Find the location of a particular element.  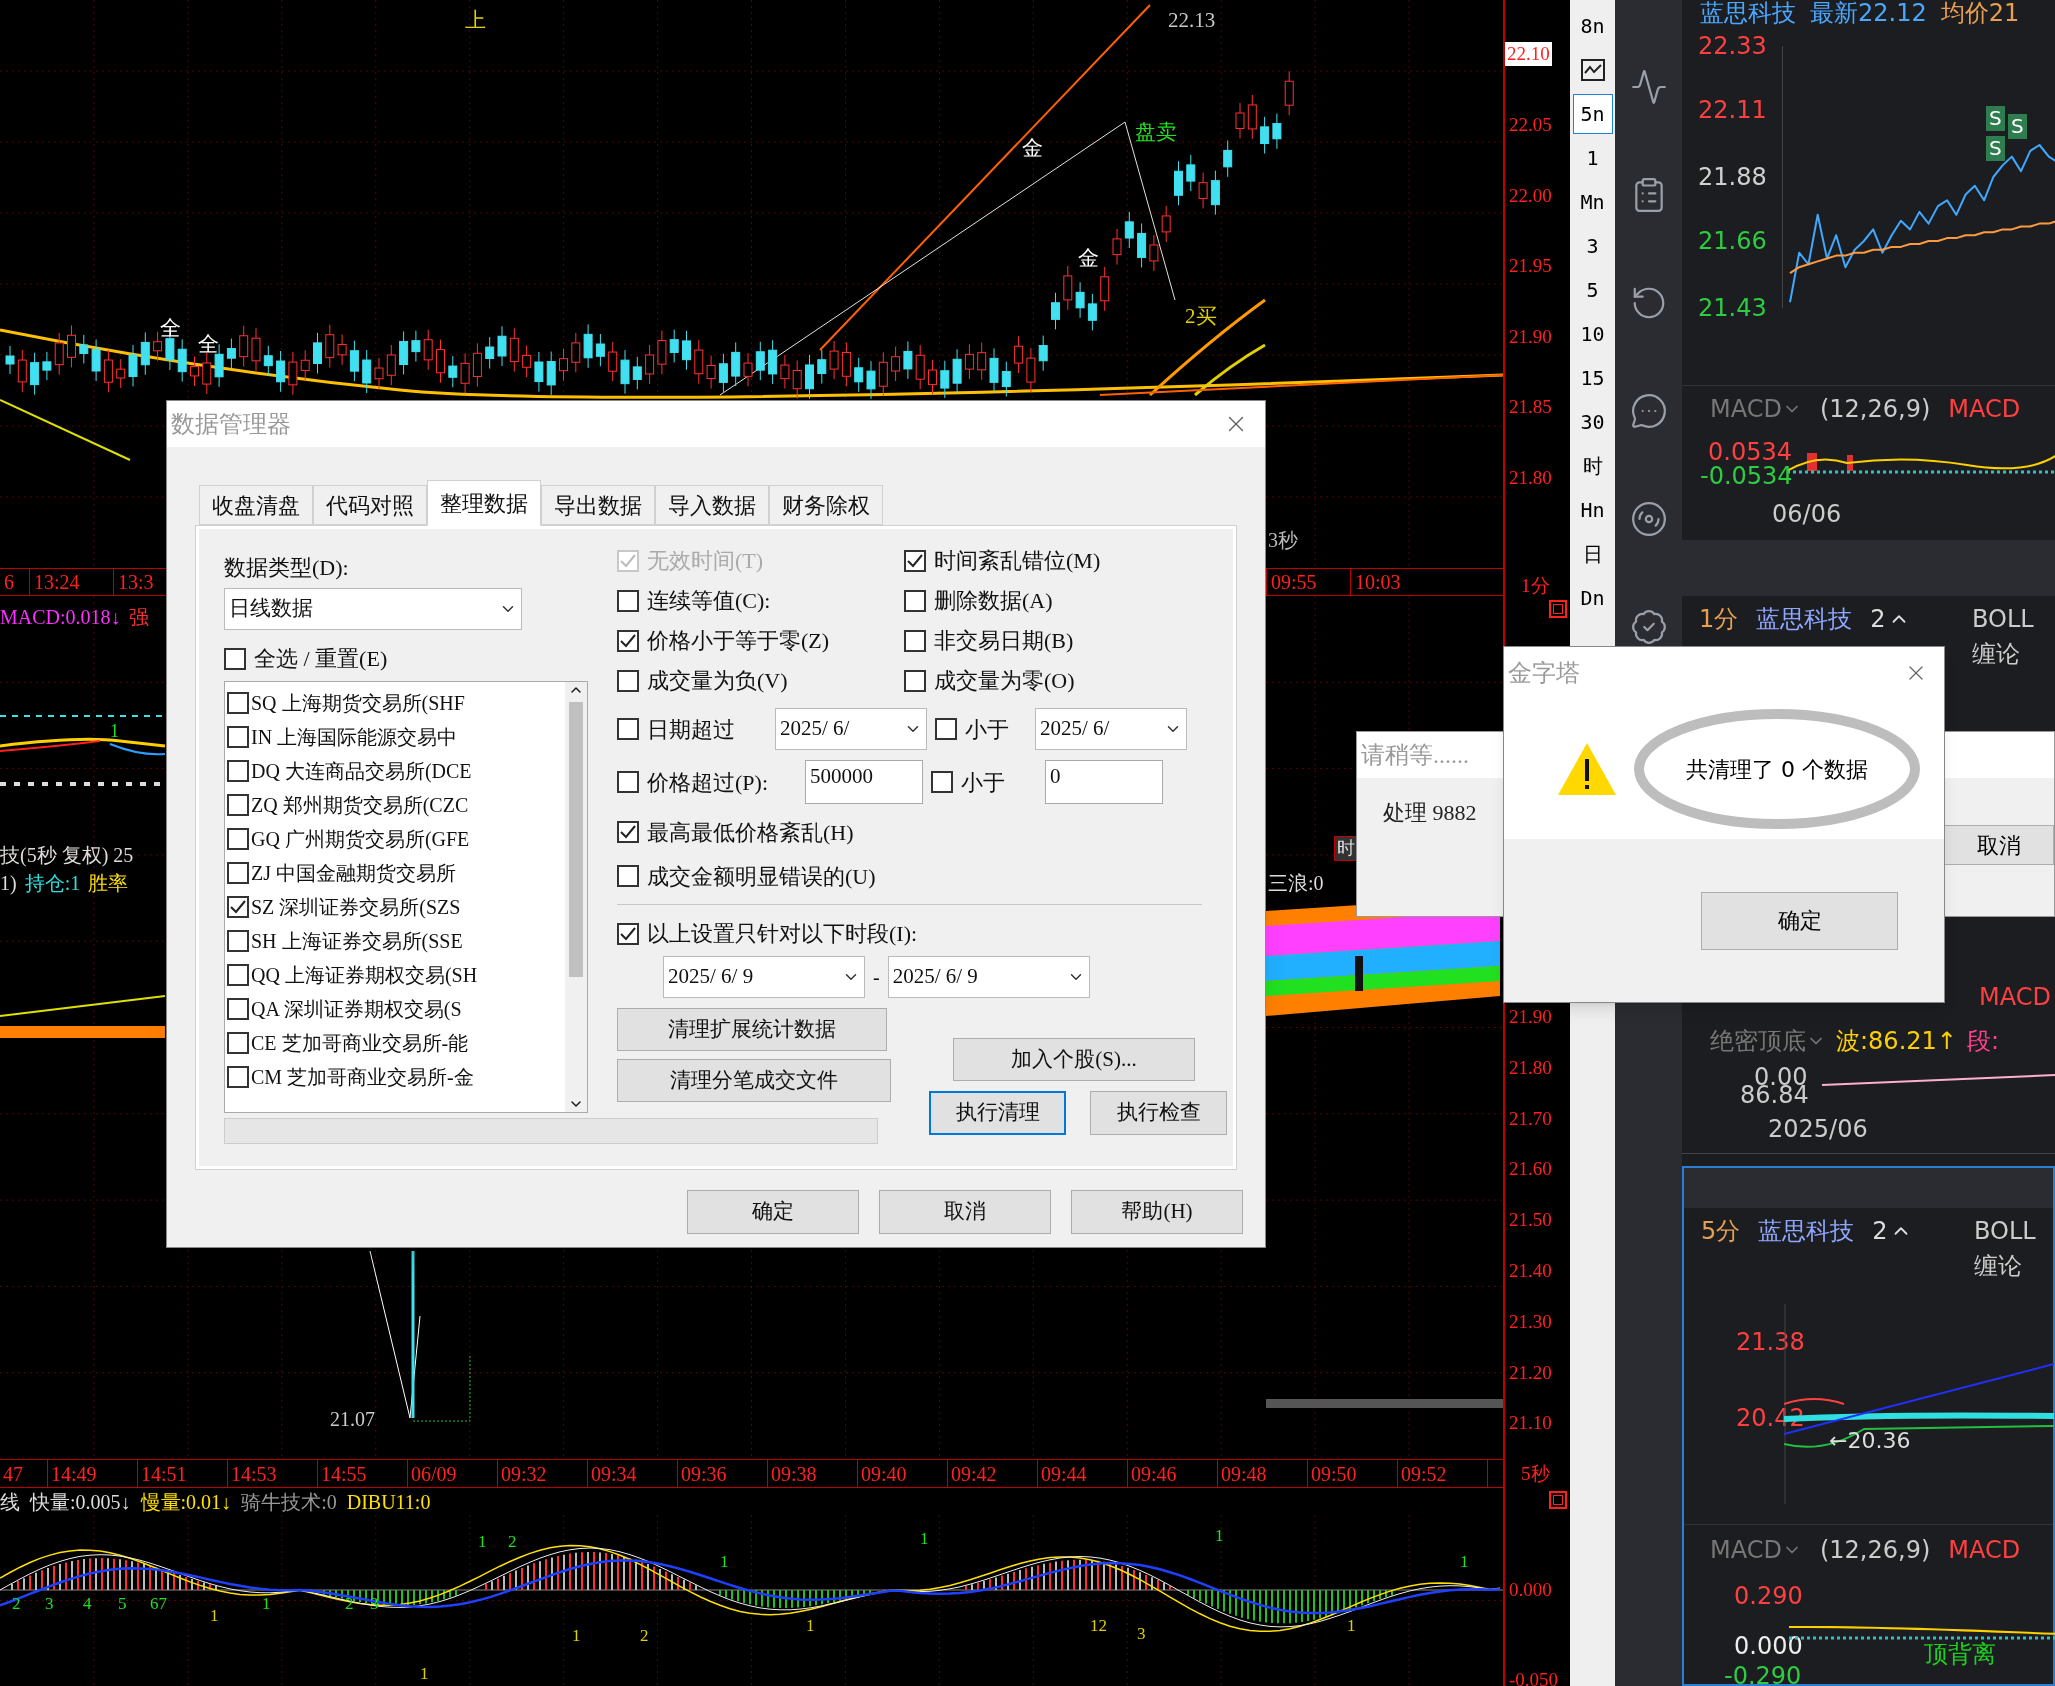

period-button: 10 is located at coordinates (1592, 334).